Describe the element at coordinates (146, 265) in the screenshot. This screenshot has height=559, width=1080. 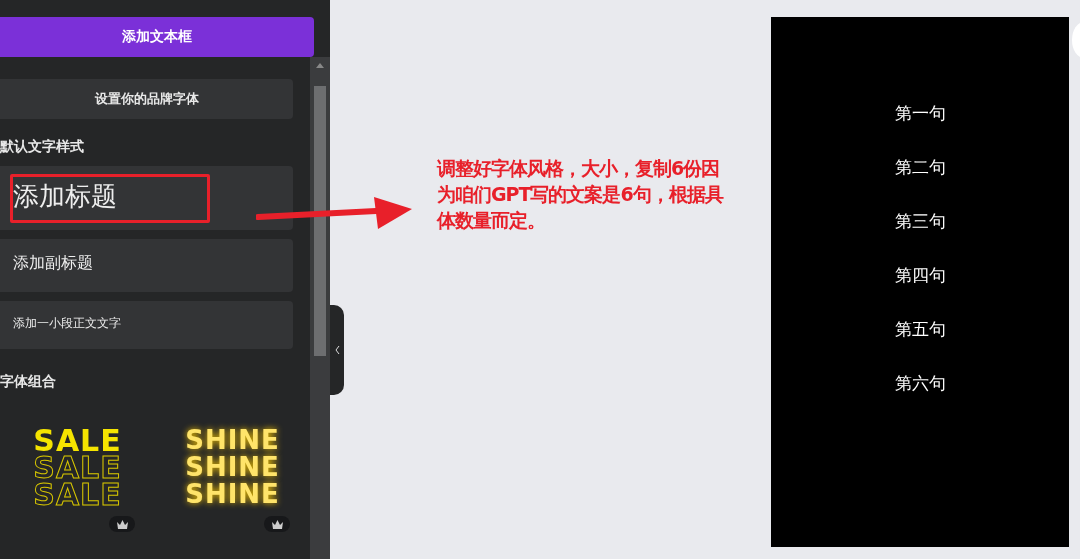
I see `text-style-preset: 添加副标题` at that location.